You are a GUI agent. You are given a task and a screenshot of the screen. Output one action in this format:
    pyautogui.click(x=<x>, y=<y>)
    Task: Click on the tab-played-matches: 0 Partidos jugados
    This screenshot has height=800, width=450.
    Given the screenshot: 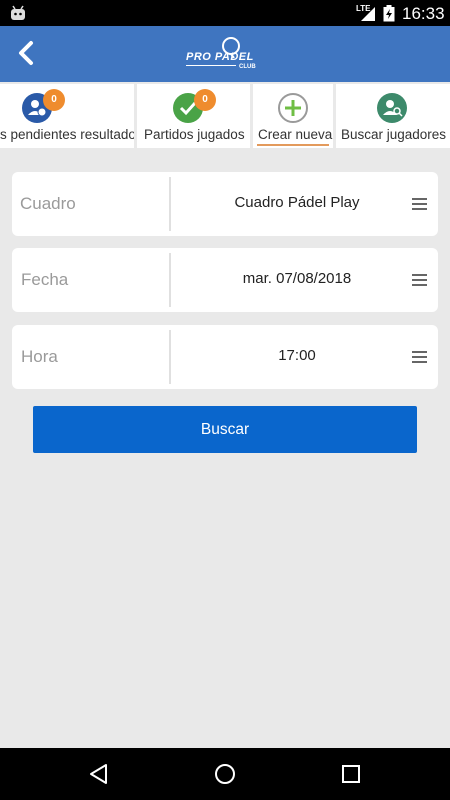 What is the action you would take?
    pyautogui.click(x=193, y=116)
    